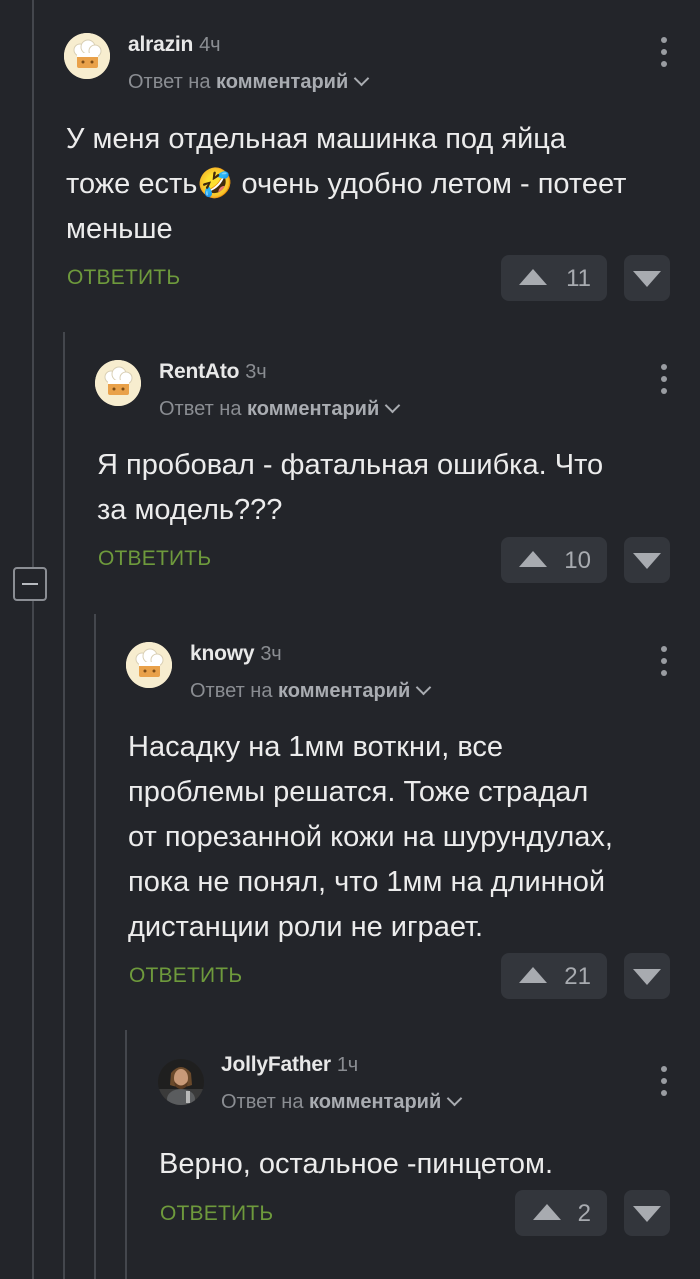 The height and width of the screenshot is (1279, 700). What do you see at coordinates (213, 372) in the screenshot?
I see `author-name: RentAto 3ч` at bounding box center [213, 372].